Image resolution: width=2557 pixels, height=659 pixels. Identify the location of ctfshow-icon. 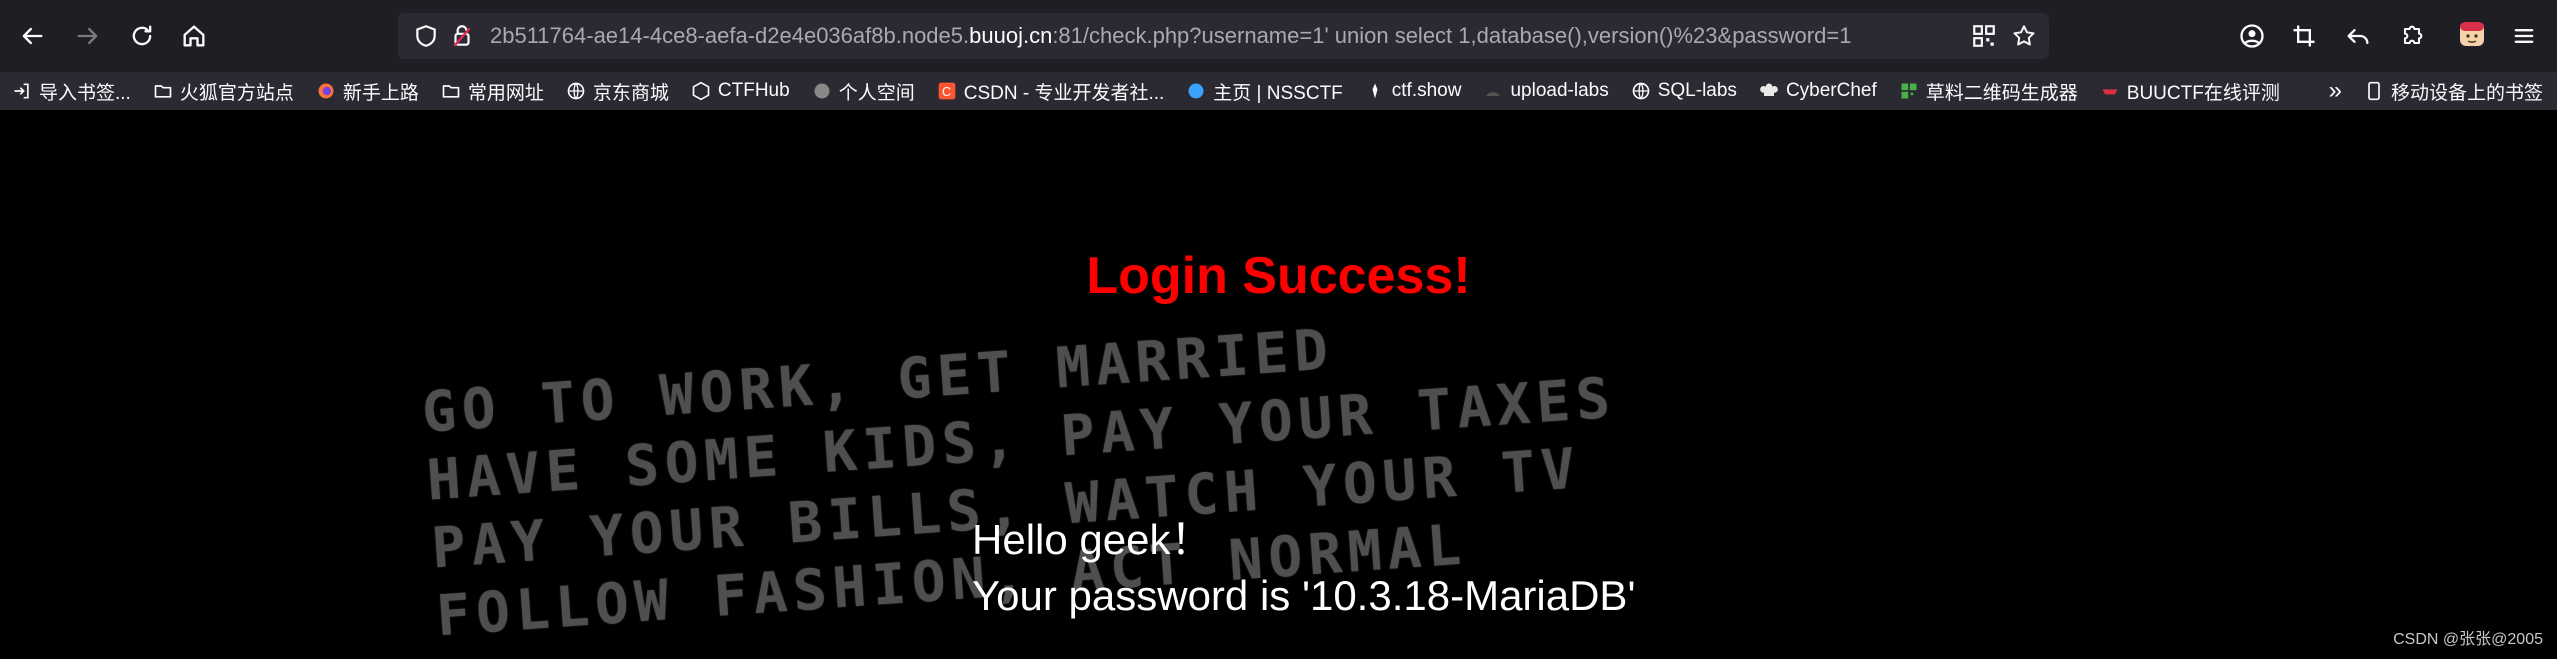
(1375, 91).